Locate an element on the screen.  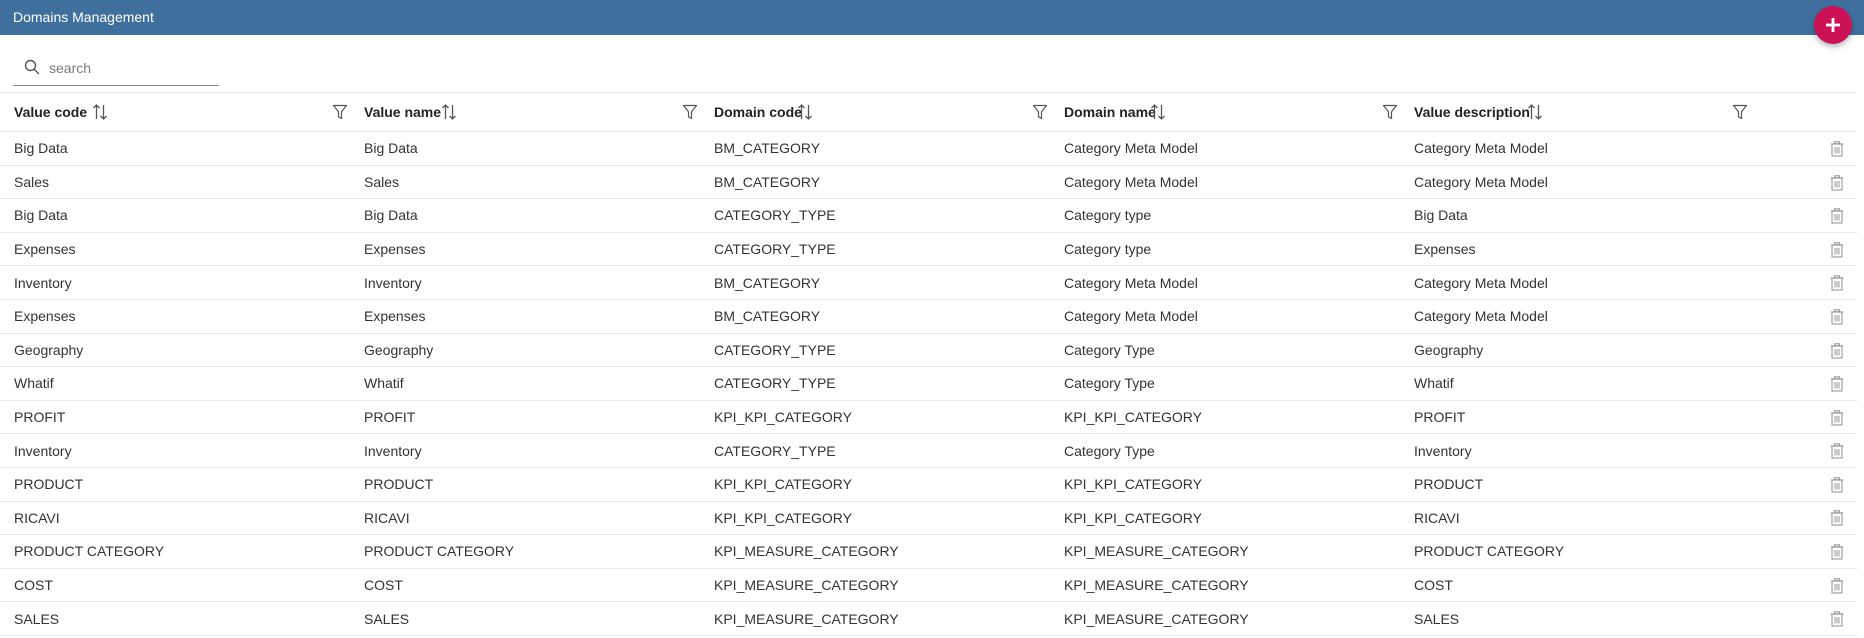
cell-value-description: Big Data is located at coordinates (1575, 215).